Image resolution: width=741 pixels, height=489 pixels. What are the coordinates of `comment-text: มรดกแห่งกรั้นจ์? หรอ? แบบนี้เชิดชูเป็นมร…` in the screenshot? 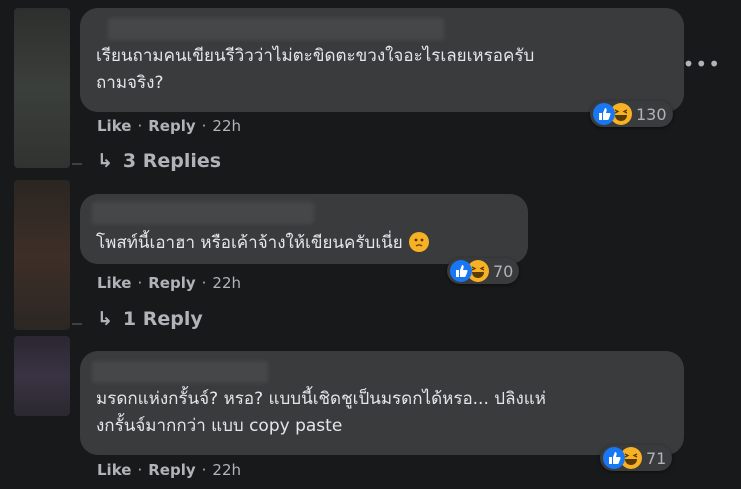 It's located at (321, 412).